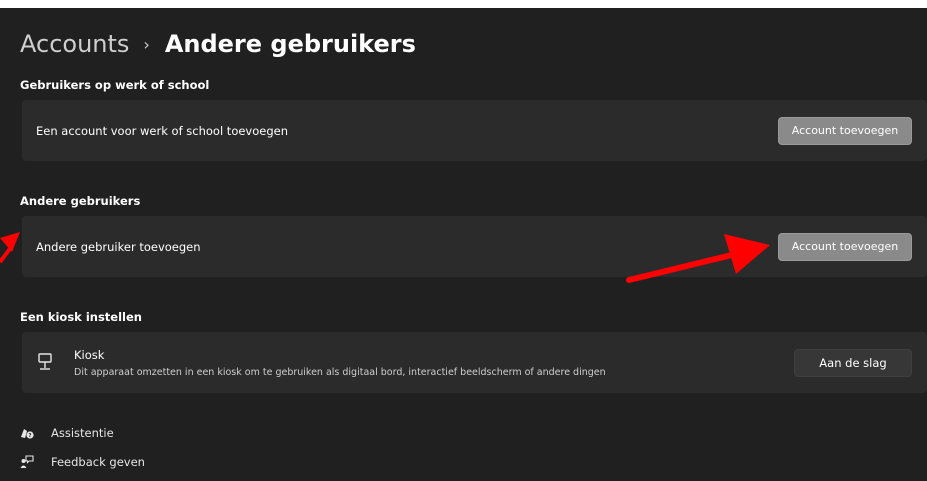 This screenshot has width=927, height=481. What do you see at coordinates (45, 362) in the screenshot?
I see `kiosk-icon` at bounding box center [45, 362].